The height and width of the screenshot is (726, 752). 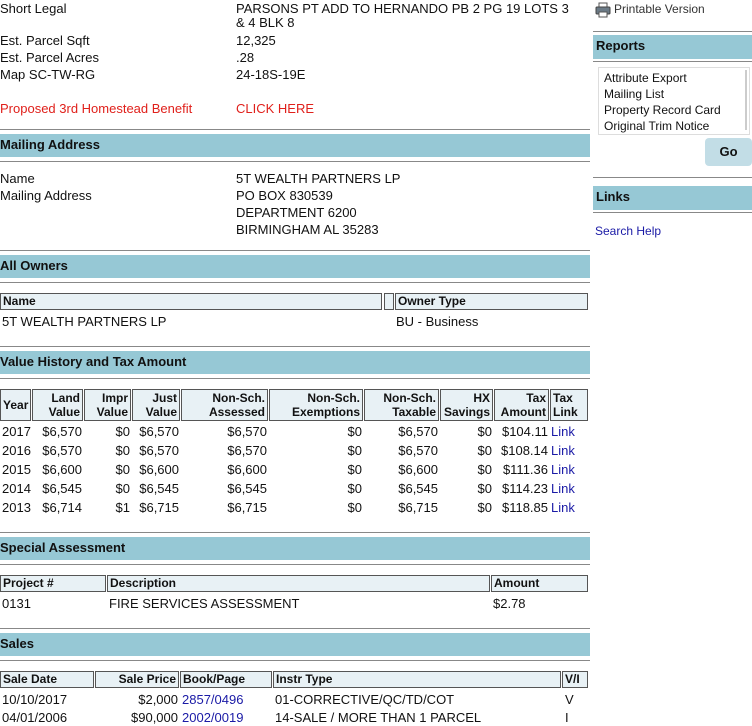 I want to click on go-button: Go, so click(x=728, y=152).